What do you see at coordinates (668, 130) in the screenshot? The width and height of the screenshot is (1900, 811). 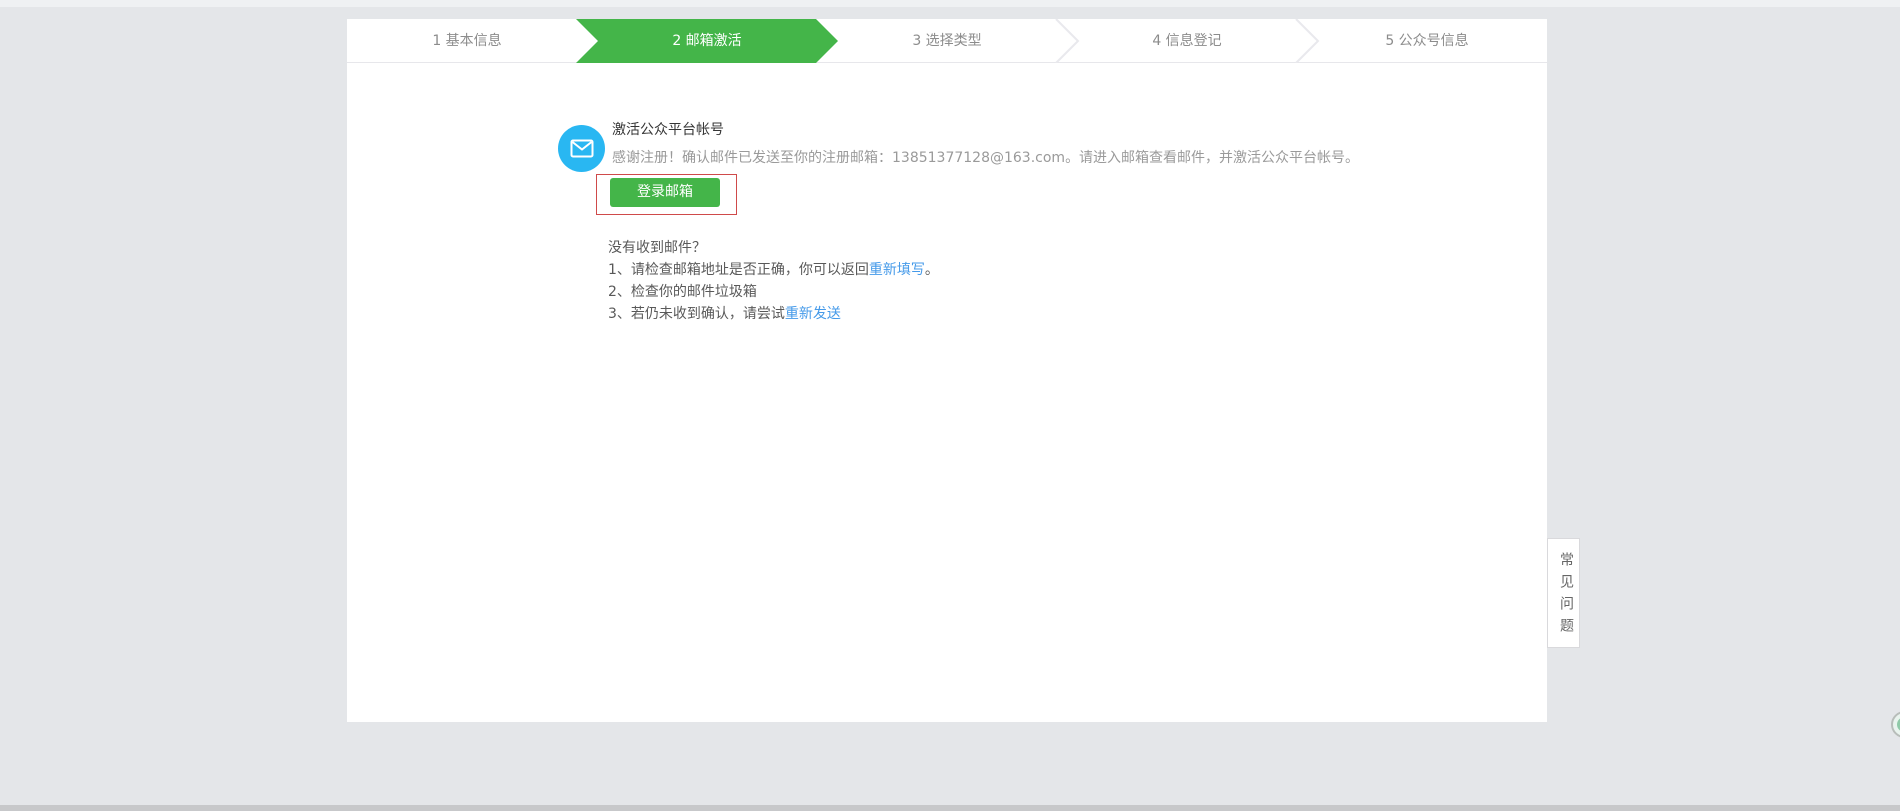 I see `activation-title: 激活公众平台帐号` at bounding box center [668, 130].